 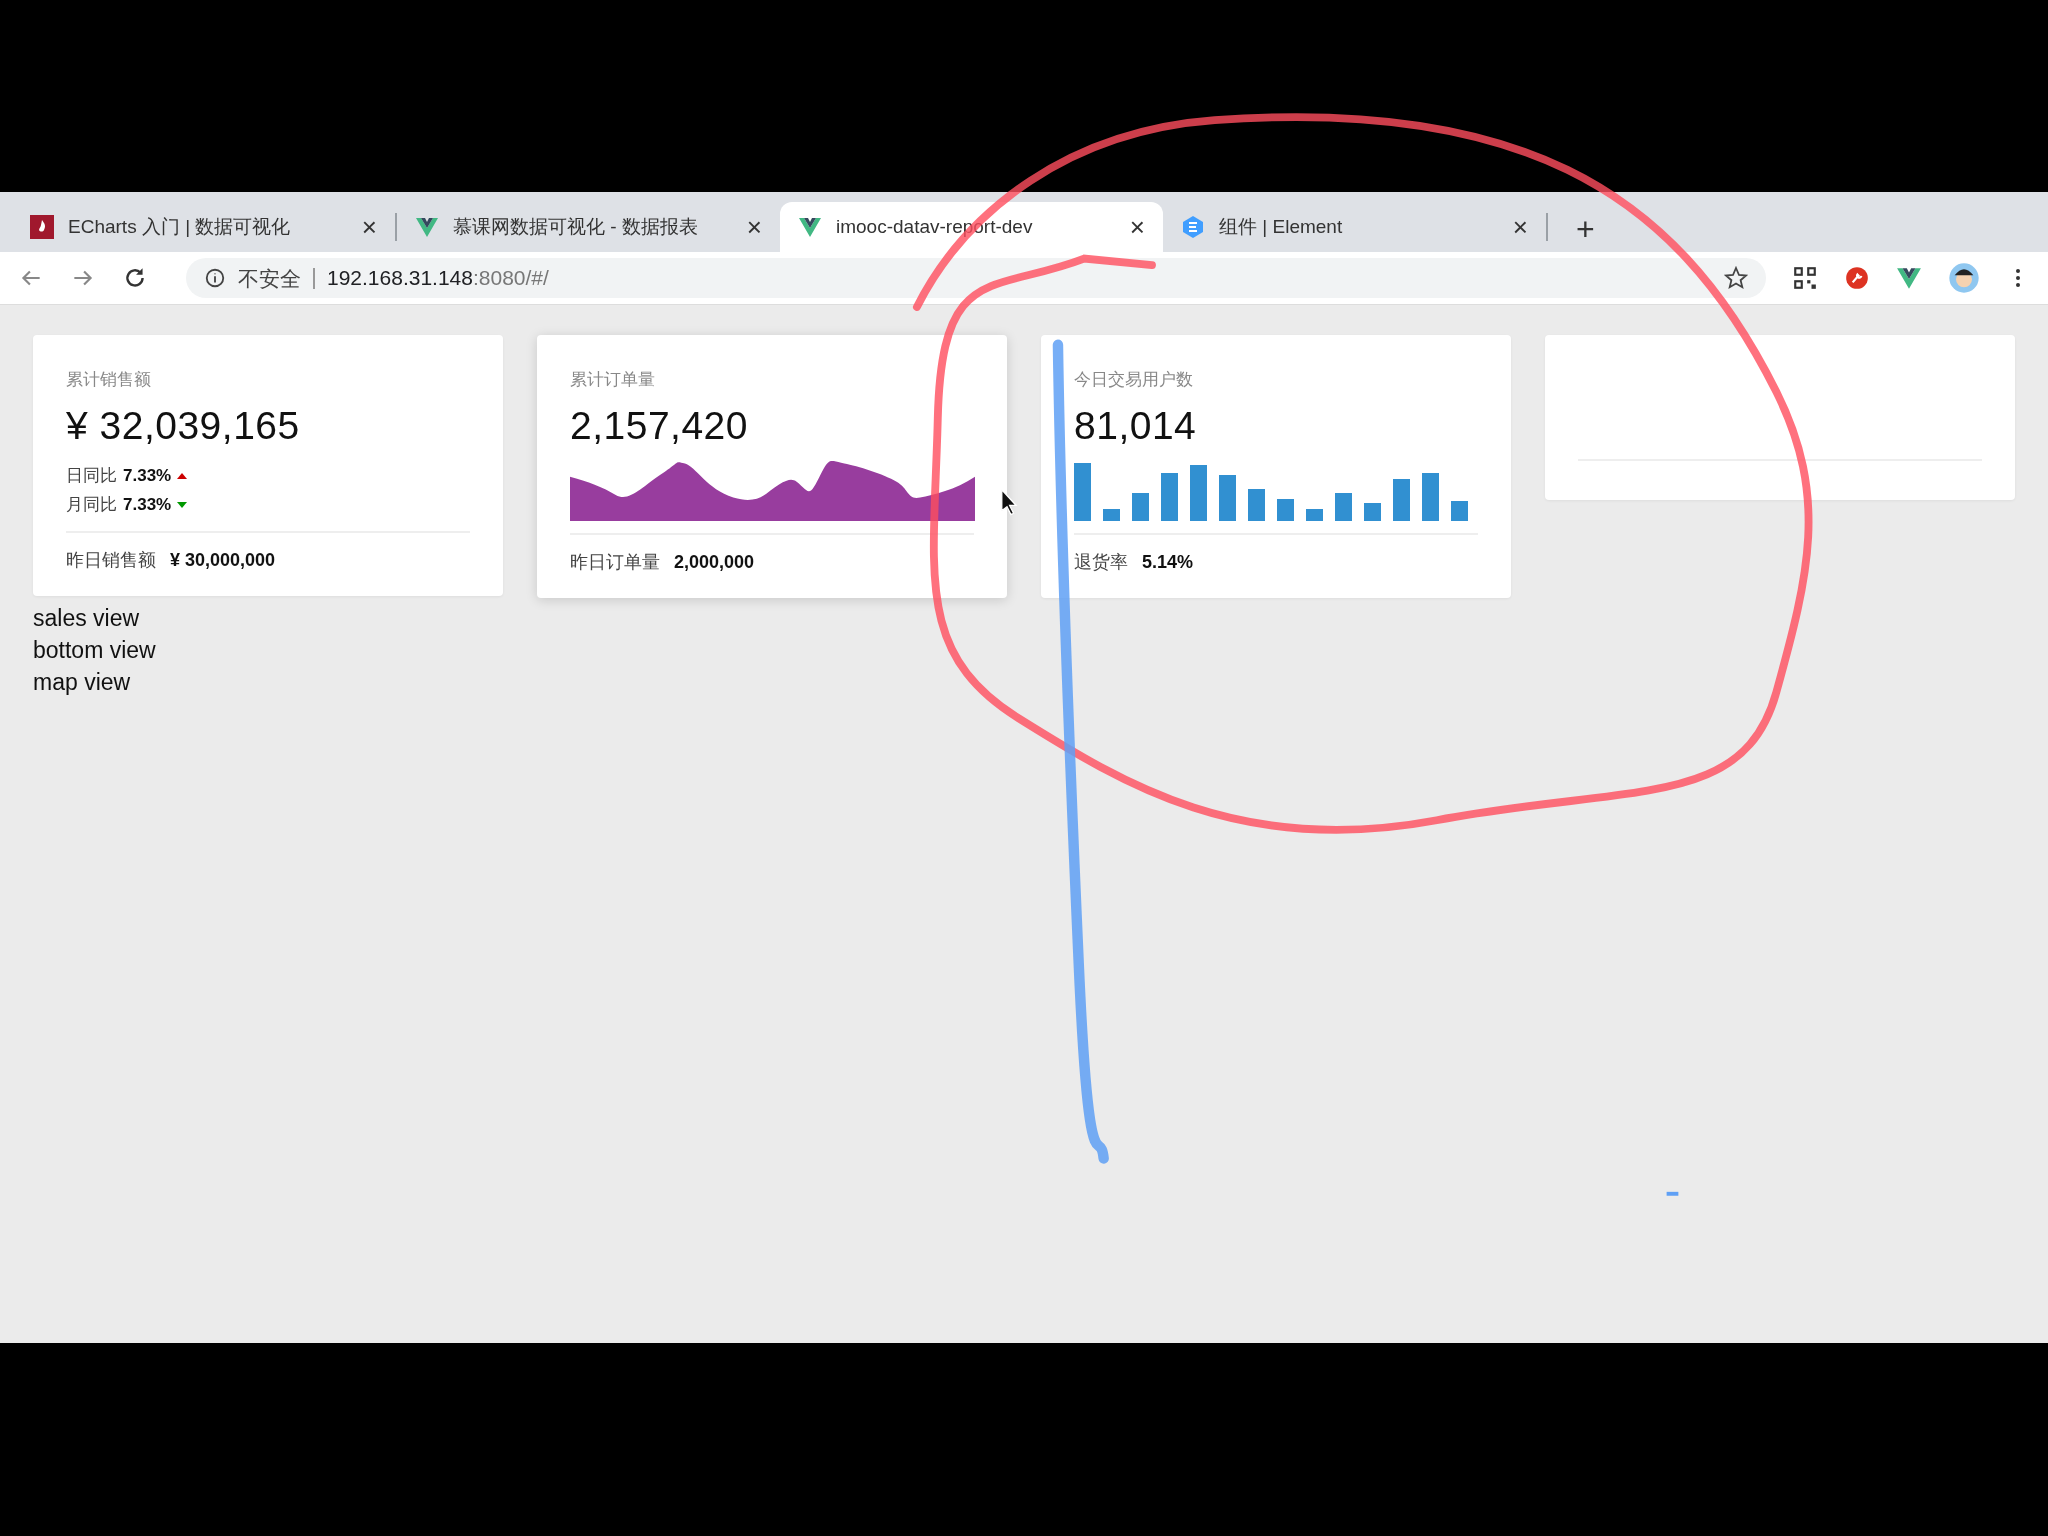 What do you see at coordinates (1857, 278) in the screenshot?
I see `key-icon` at bounding box center [1857, 278].